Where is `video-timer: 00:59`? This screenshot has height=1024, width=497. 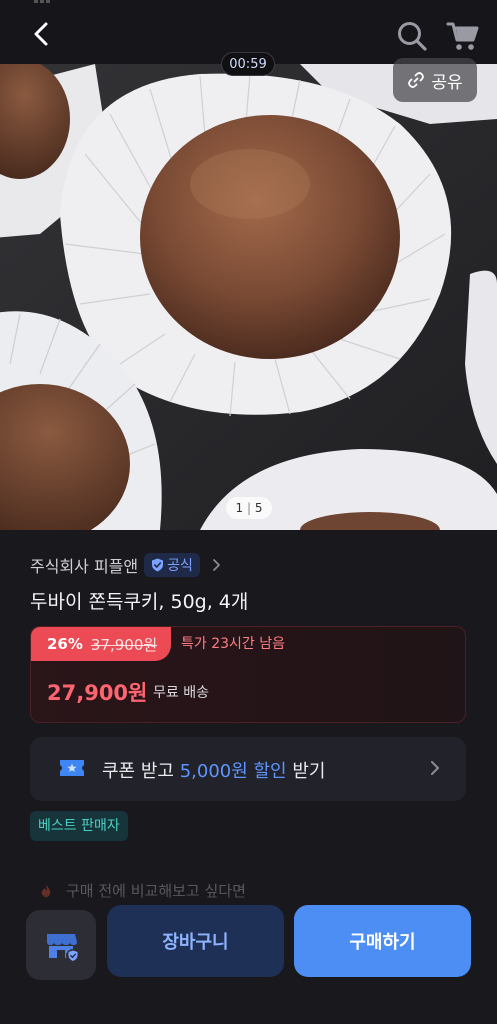 video-timer: 00:59 is located at coordinates (248, 64).